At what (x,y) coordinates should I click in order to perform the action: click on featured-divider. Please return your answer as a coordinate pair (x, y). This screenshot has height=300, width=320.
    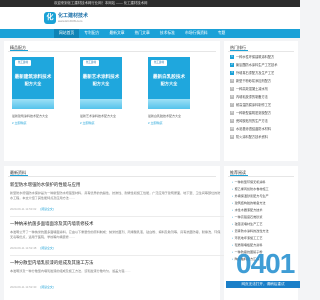
    Looking at the image, I should click on (112, 51).